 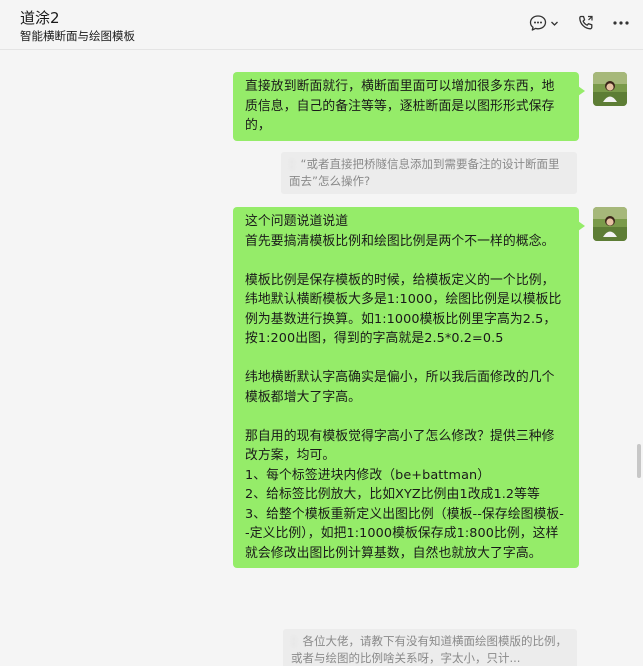 What do you see at coordinates (554, 23) in the screenshot?
I see `chevron-down-icon` at bounding box center [554, 23].